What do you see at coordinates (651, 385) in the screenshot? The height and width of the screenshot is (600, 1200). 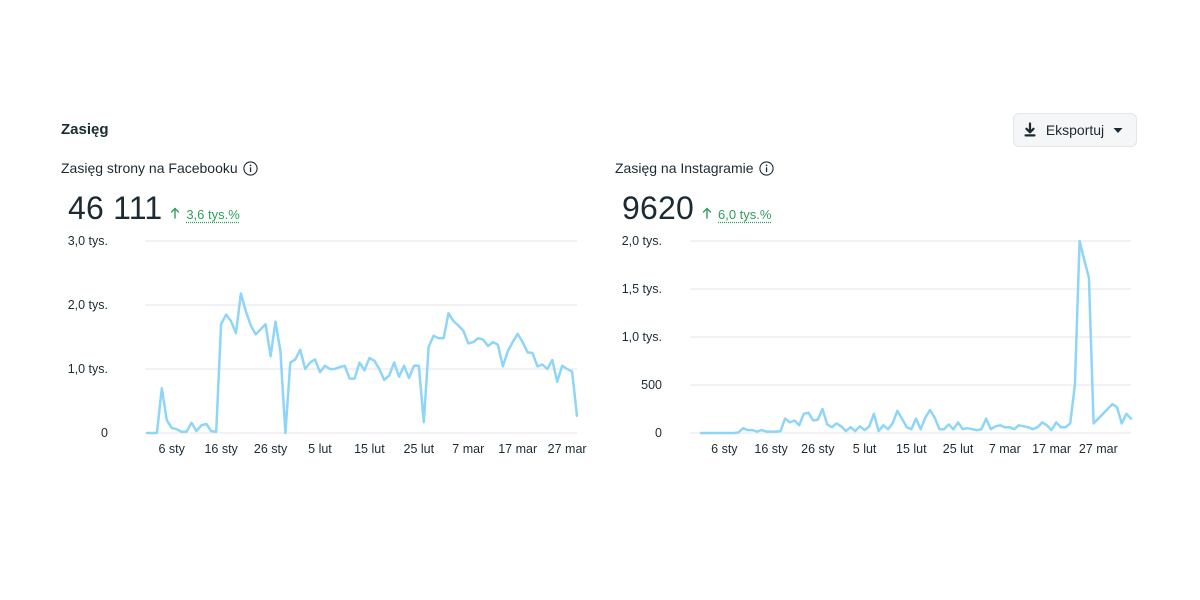 I see `y-tick-label: 500` at bounding box center [651, 385].